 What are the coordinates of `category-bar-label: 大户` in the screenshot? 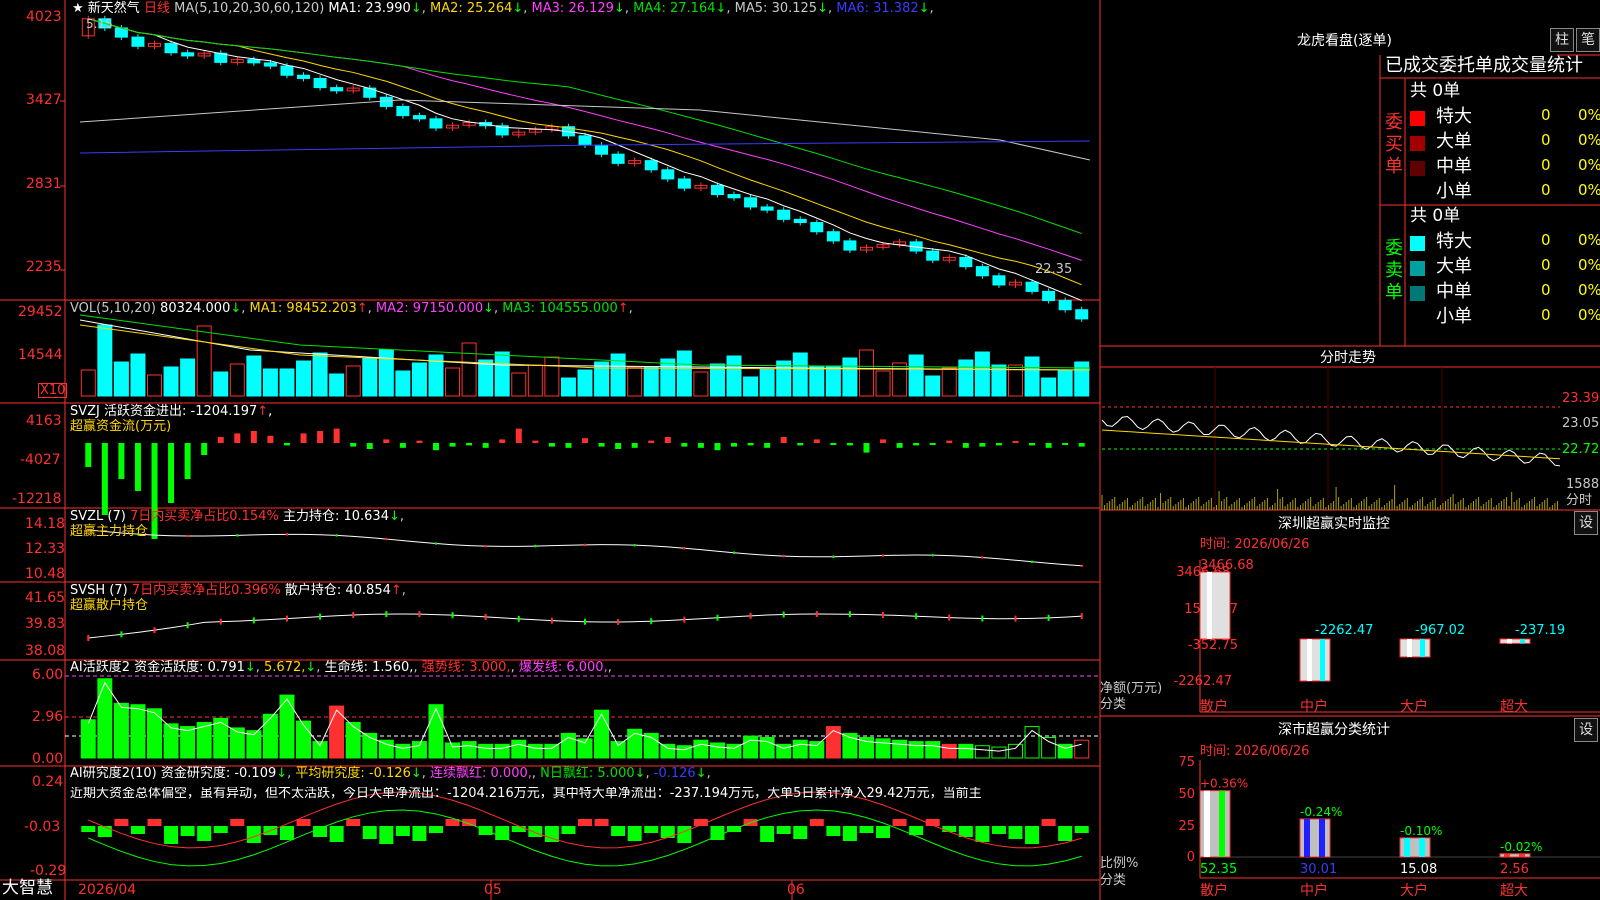 It's located at (1414, 890).